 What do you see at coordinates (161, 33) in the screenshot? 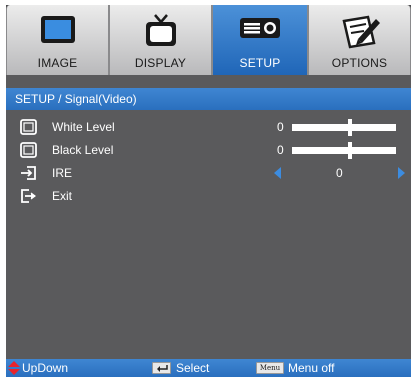
I see `tv-icon` at bounding box center [161, 33].